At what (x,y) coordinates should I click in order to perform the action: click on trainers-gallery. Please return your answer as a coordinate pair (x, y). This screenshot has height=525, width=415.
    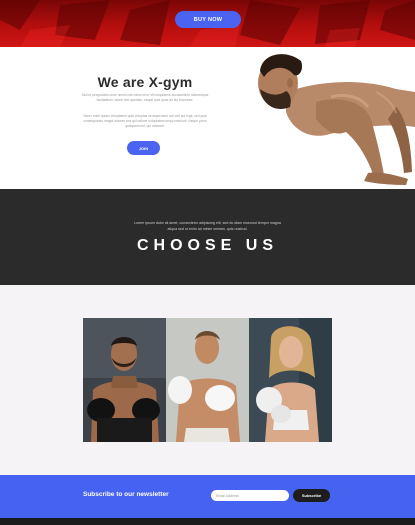
    Looking at the image, I should click on (207, 380).